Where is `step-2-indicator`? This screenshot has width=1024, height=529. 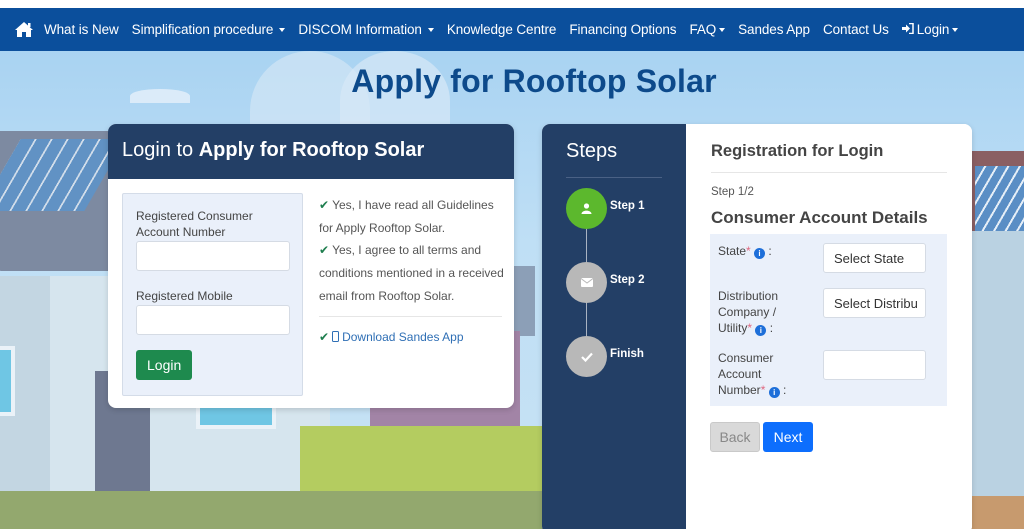
step-2-indicator is located at coordinates (586, 282).